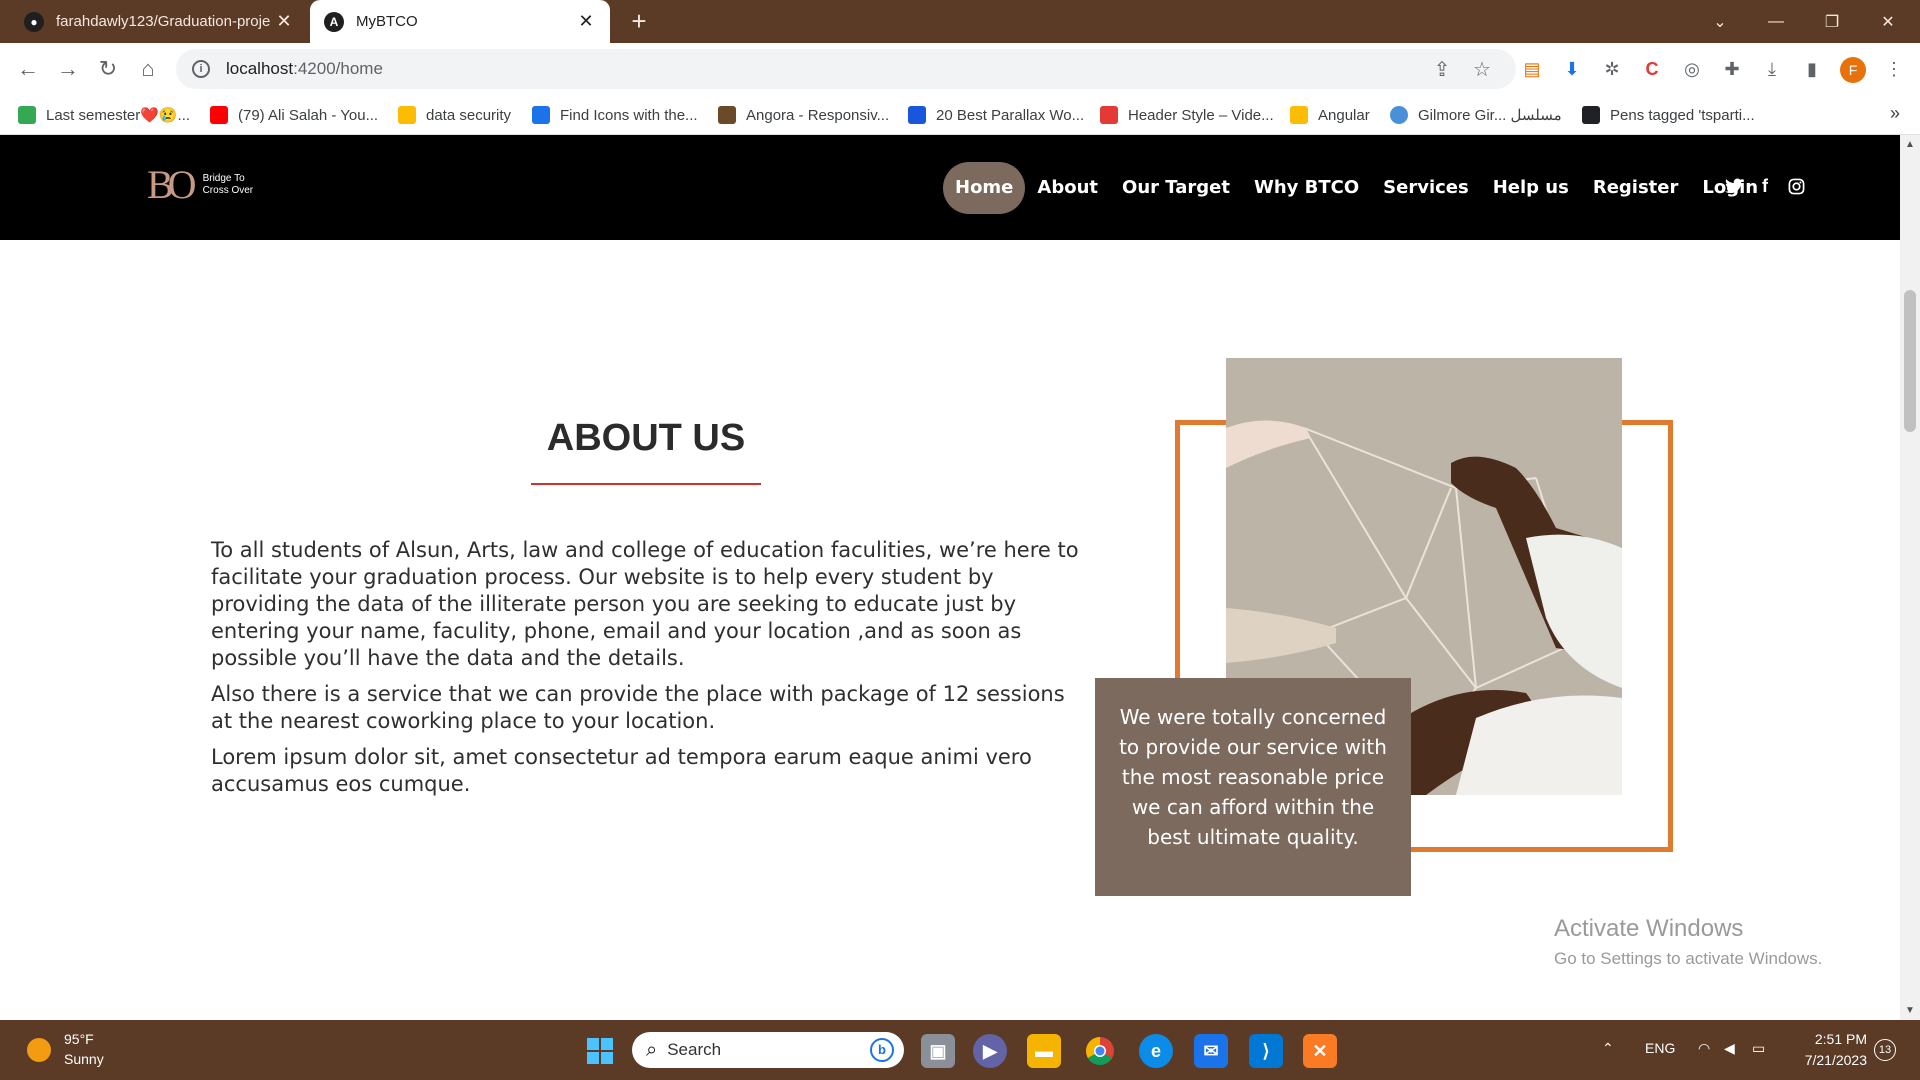  What do you see at coordinates (882, 1050) in the screenshot?
I see `bing-icon: b` at bounding box center [882, 1050].